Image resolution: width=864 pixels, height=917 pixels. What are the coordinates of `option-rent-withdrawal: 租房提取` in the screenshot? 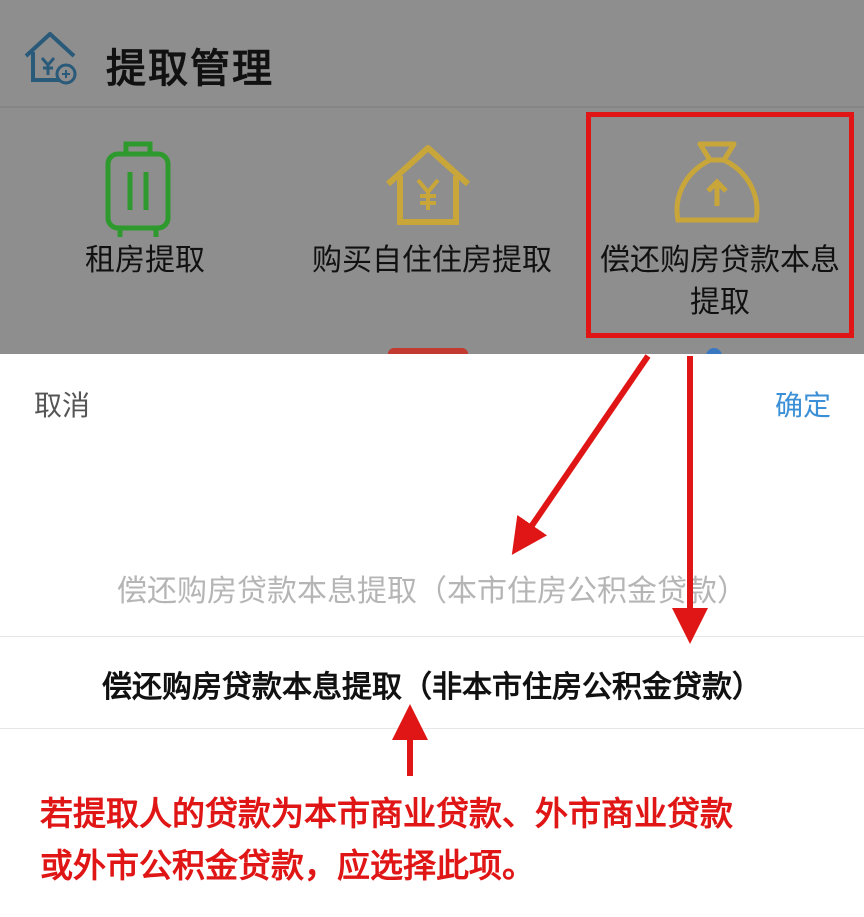 It's located at (145, 212).